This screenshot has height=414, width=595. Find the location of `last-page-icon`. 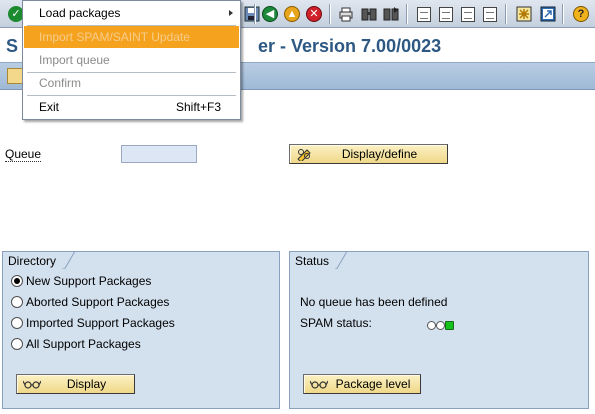

last-page-icon is located at coordinates (490, 14).